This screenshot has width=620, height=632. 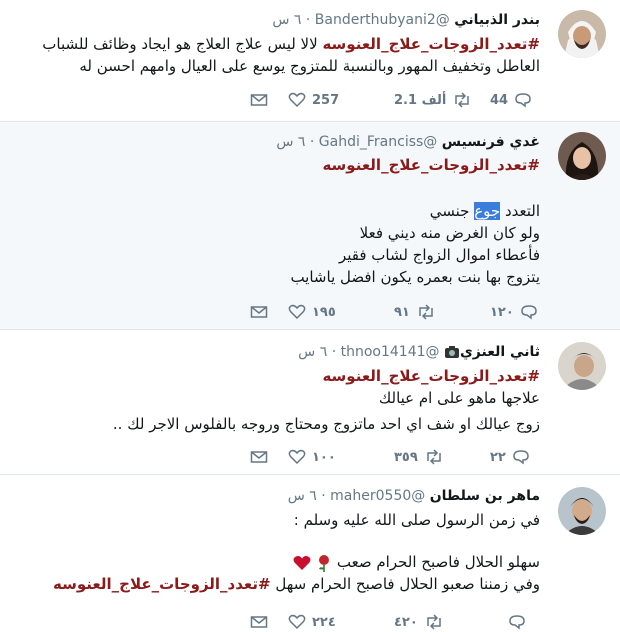 I want to click on retweet-count: ٤٢٠, so click(x=406, y=622).